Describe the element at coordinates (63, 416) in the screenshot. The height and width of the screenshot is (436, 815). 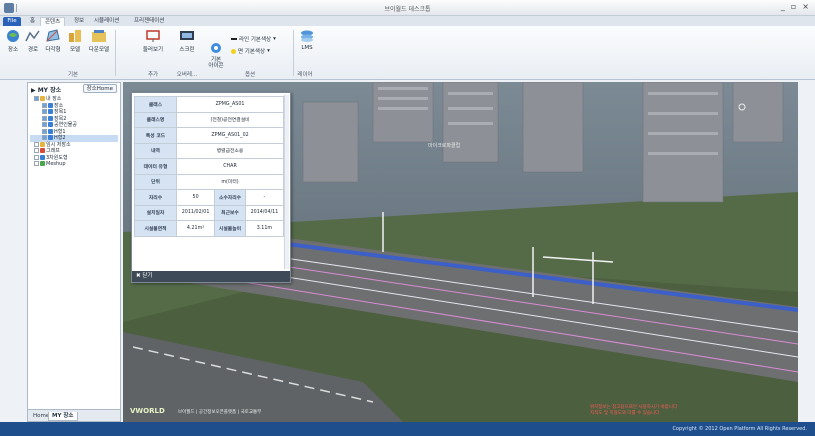
I see `tab-my-places: MY 장소` at that location.